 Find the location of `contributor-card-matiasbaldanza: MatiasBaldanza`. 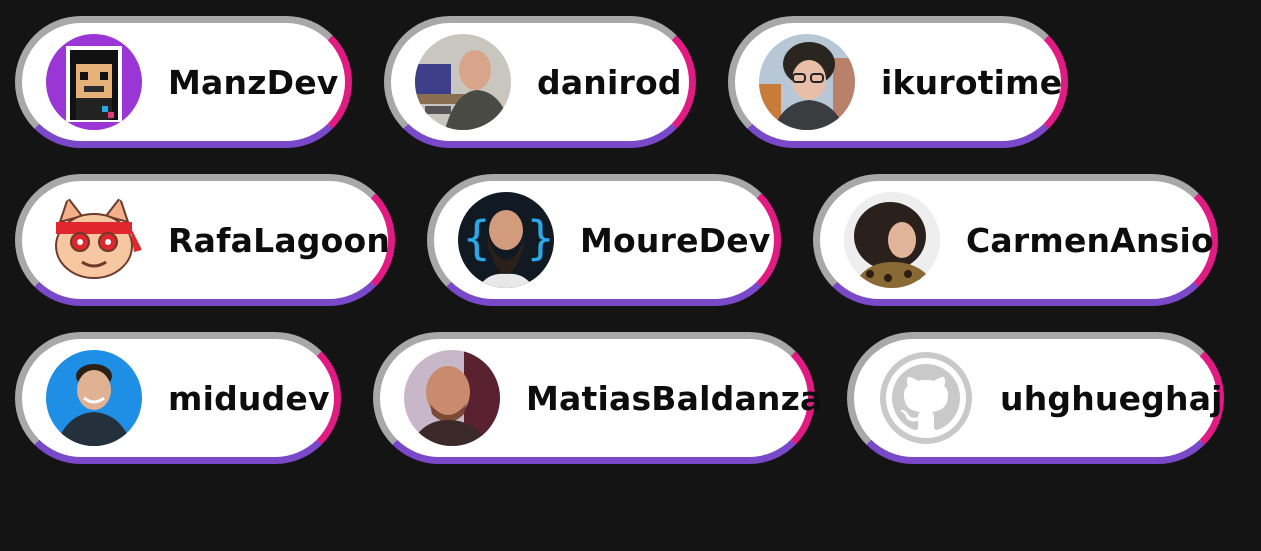

contributor-card-matiasbaldanza: MatiasBaldanza is located at coordinates (597, 398).